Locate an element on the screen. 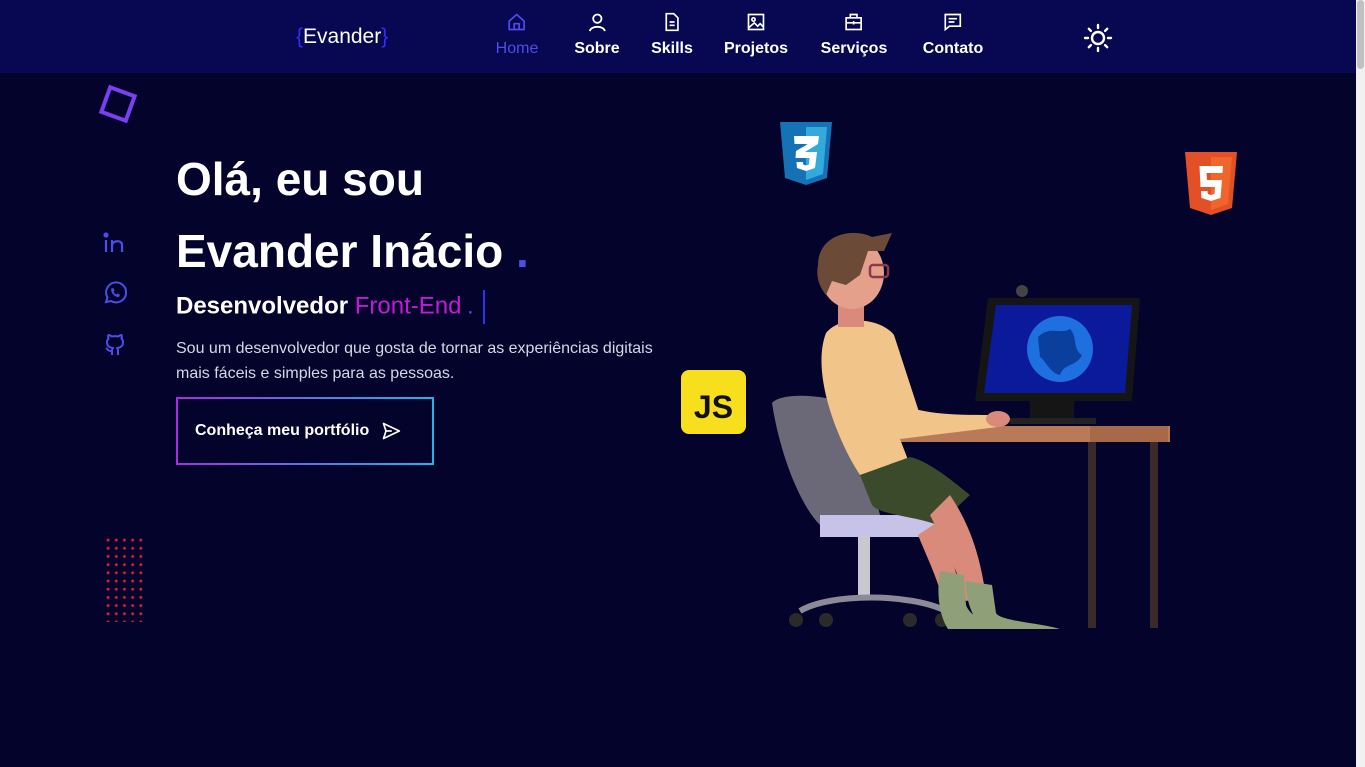 This screenshot has width=1365, height=767. hero-greeting: Olá, eu sou is located at coordinates (300, 179).